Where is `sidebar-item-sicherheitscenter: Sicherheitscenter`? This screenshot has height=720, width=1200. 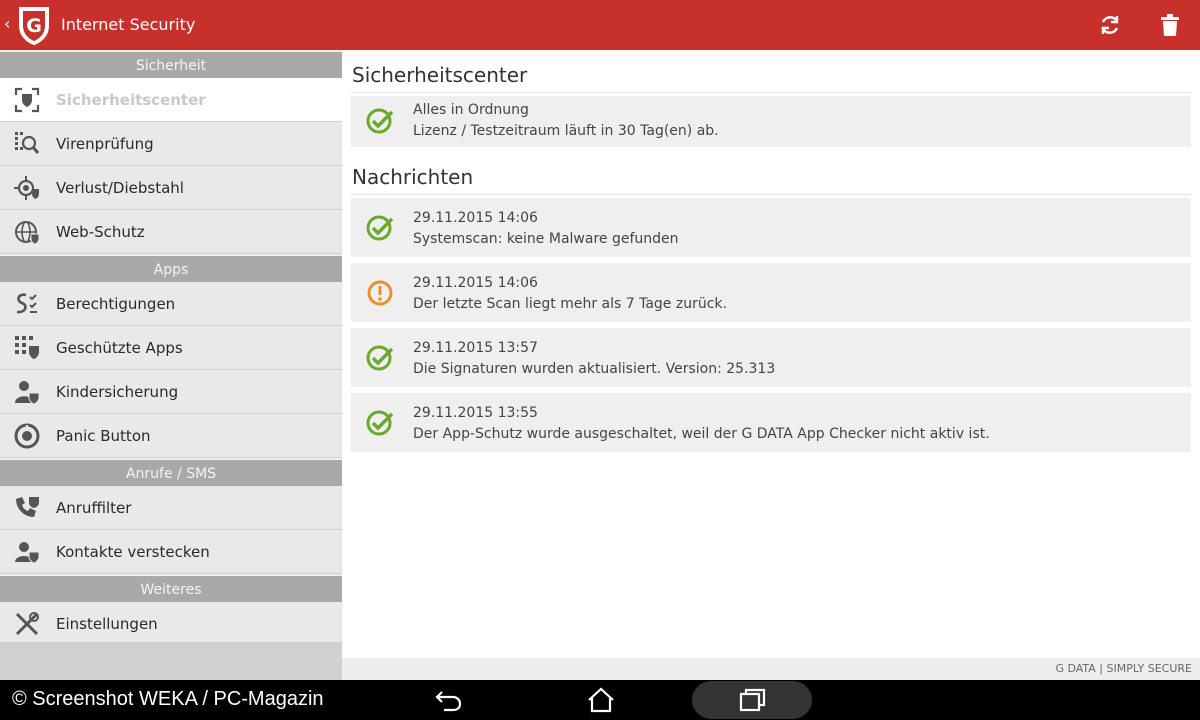
sidebar-item-sicherheitscenter: Sicherheitscenter is located at coordinates (171, 100).